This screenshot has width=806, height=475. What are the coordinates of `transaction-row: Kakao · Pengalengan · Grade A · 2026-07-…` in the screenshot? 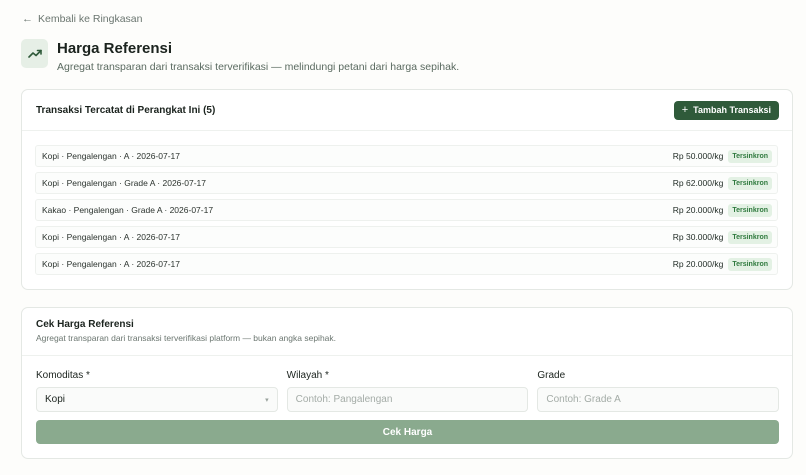 It's located at (406, 210).